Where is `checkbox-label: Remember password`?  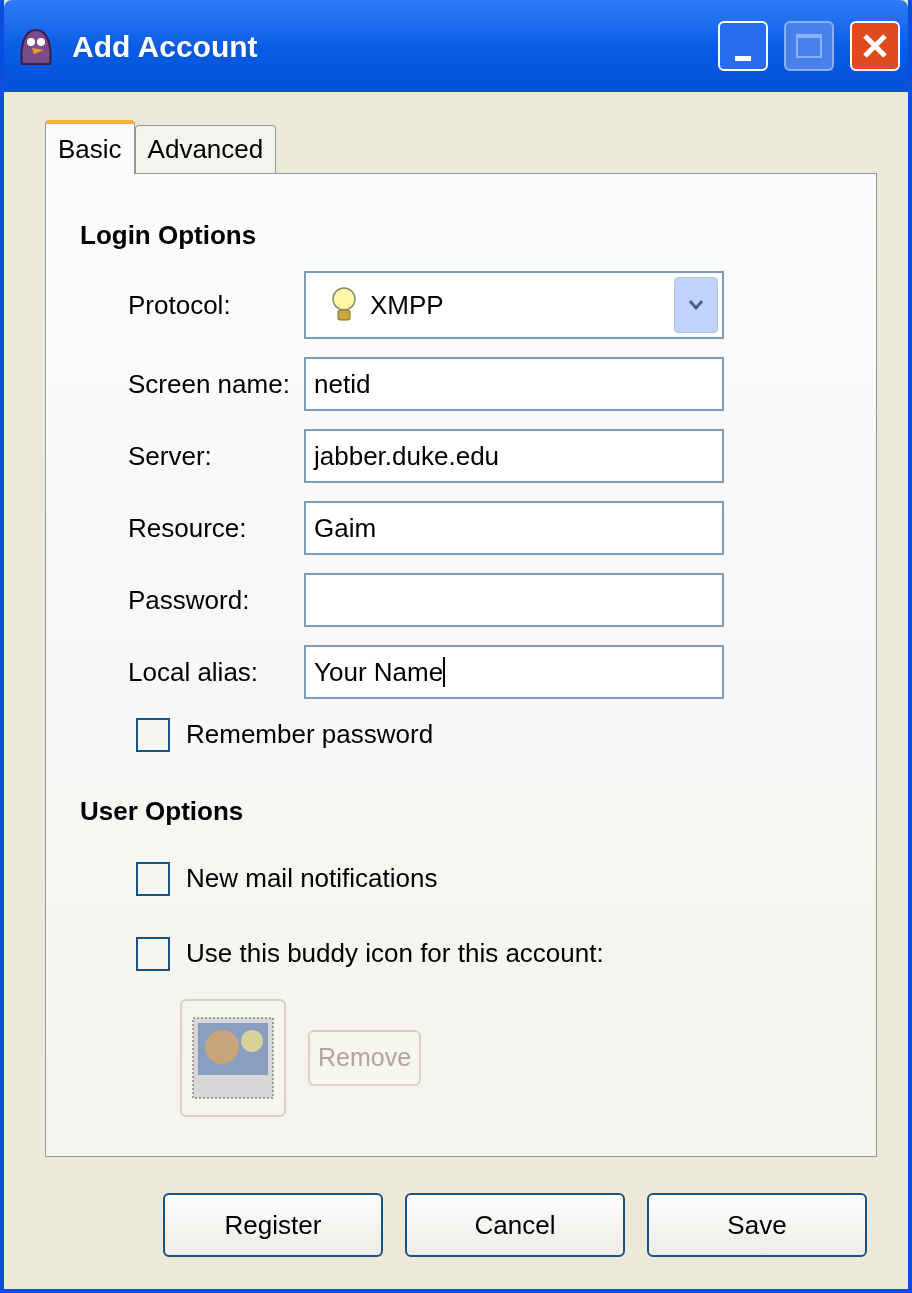
checkbox-label: Remember password is located at coordinates (310, 734).